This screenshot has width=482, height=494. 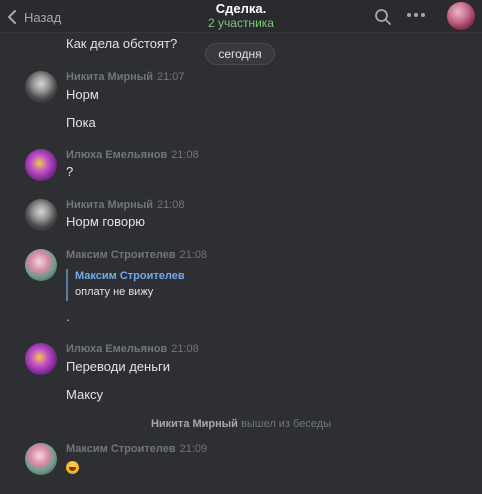 I want to click on participants-count: 2 участника, so click(x=241, y=23).